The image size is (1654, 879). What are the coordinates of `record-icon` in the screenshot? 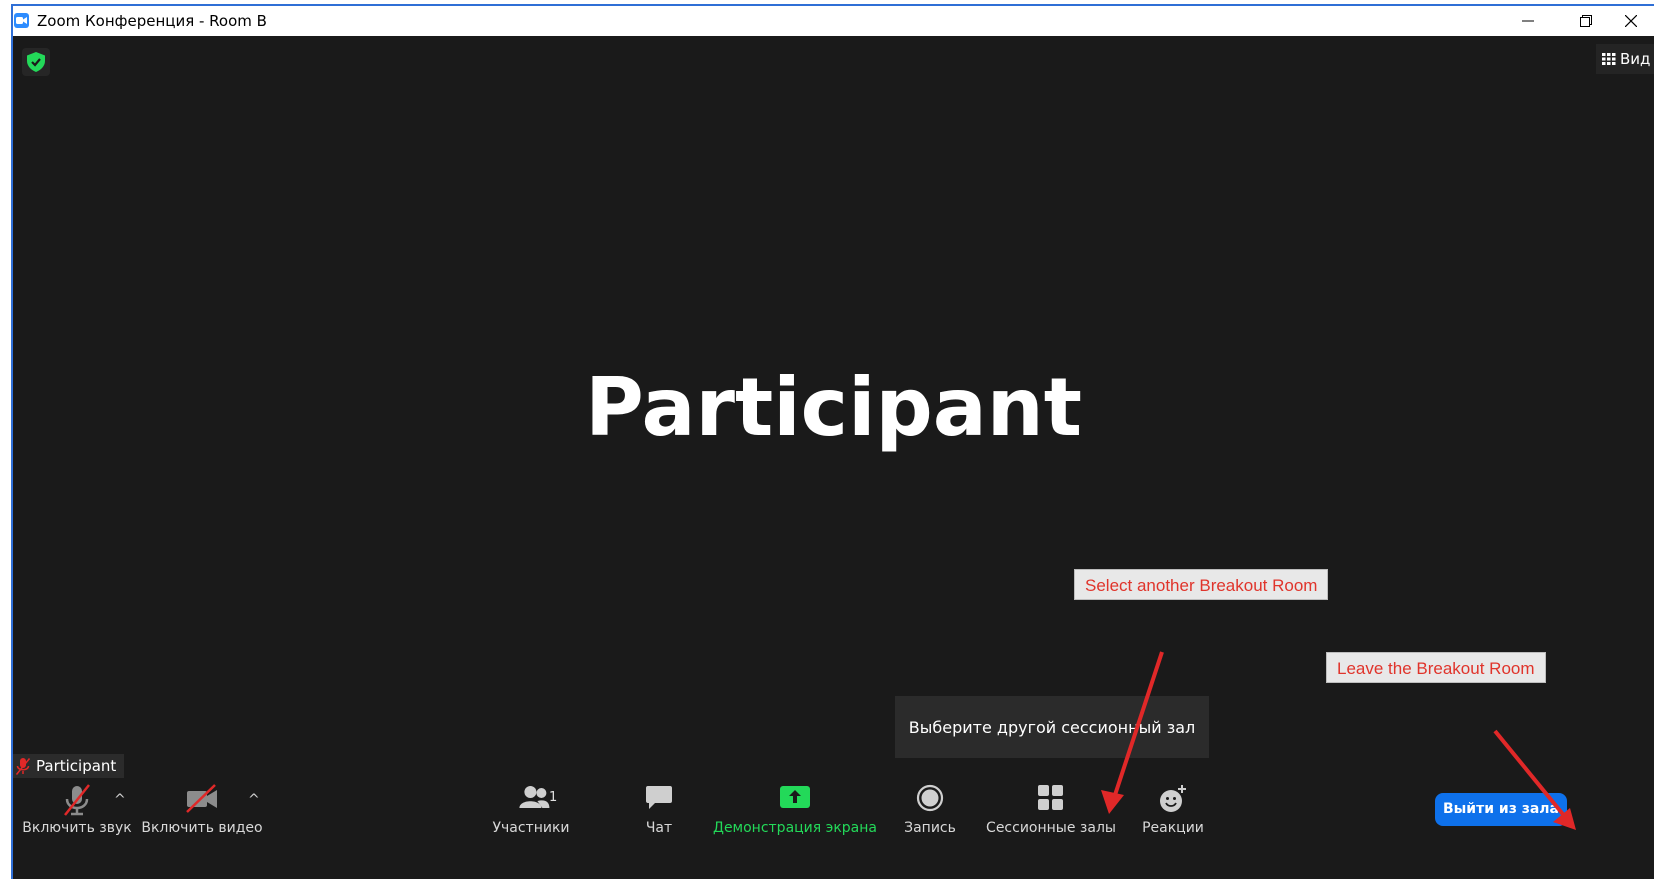 It's located at (930, 800).